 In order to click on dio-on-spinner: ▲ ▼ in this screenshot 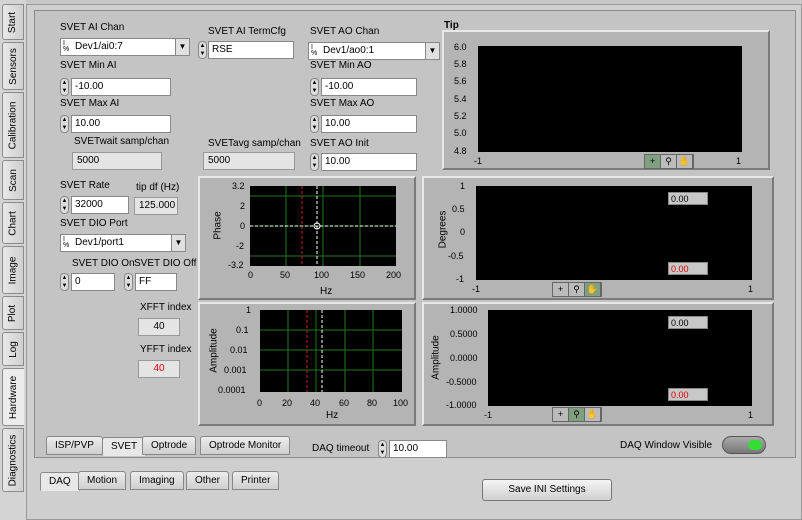, I will do `click(64, 282)`.